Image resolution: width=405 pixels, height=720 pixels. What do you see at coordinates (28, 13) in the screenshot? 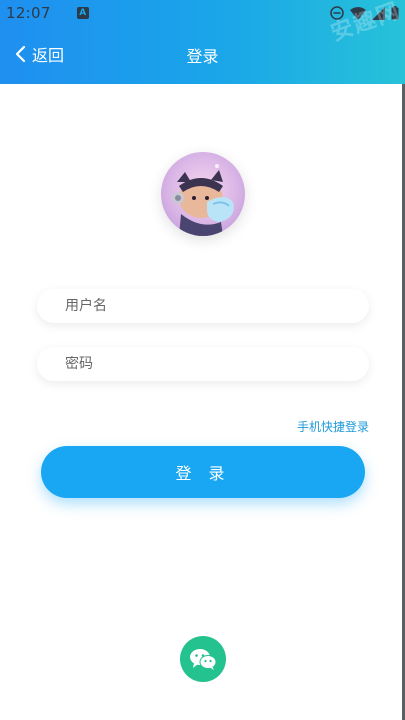
I see `status-time: 12:07` at bounding box center [28, 13].